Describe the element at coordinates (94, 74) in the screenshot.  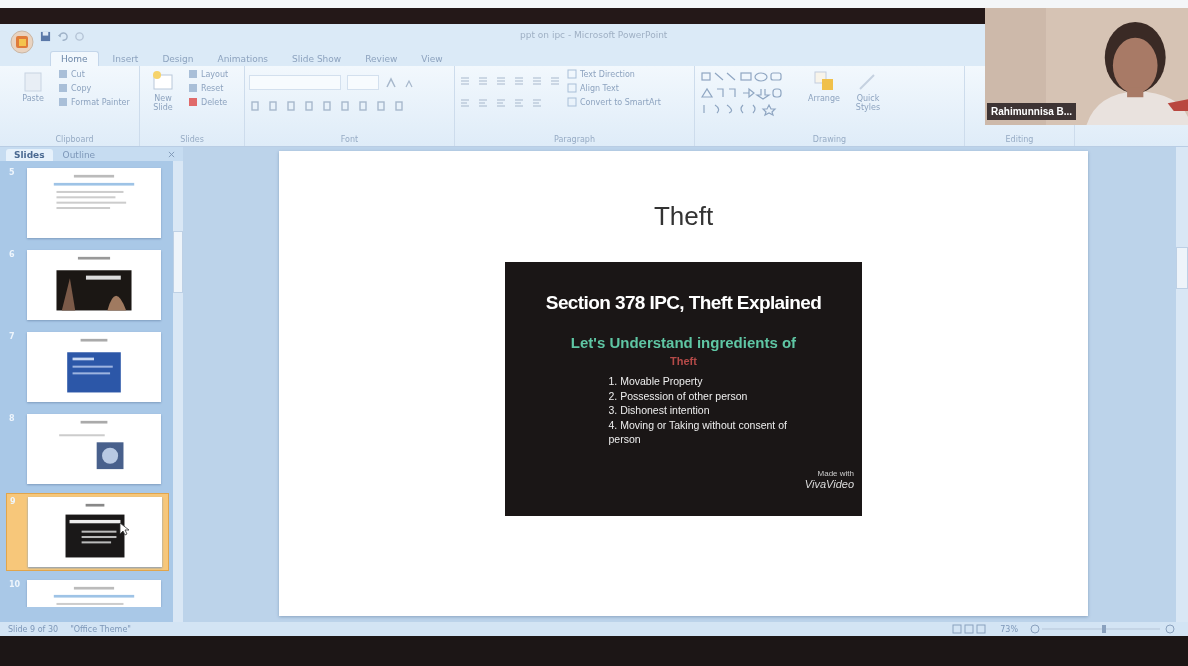
I see `ribbon-button: Cut` at that location.